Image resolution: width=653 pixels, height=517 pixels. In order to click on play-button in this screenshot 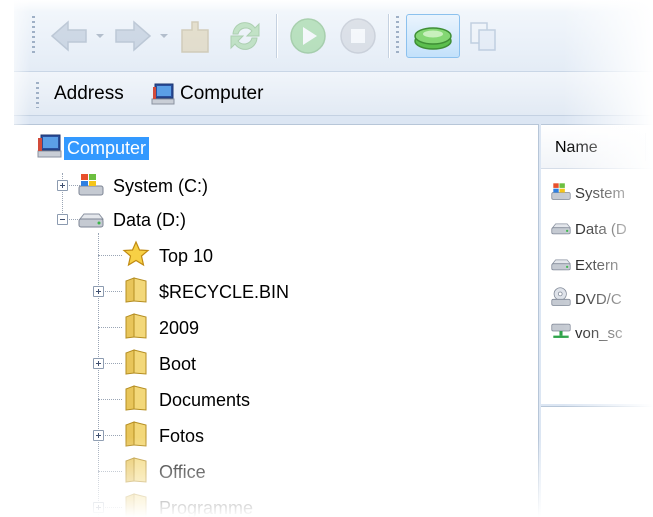, I will do `click(308, 36)`.